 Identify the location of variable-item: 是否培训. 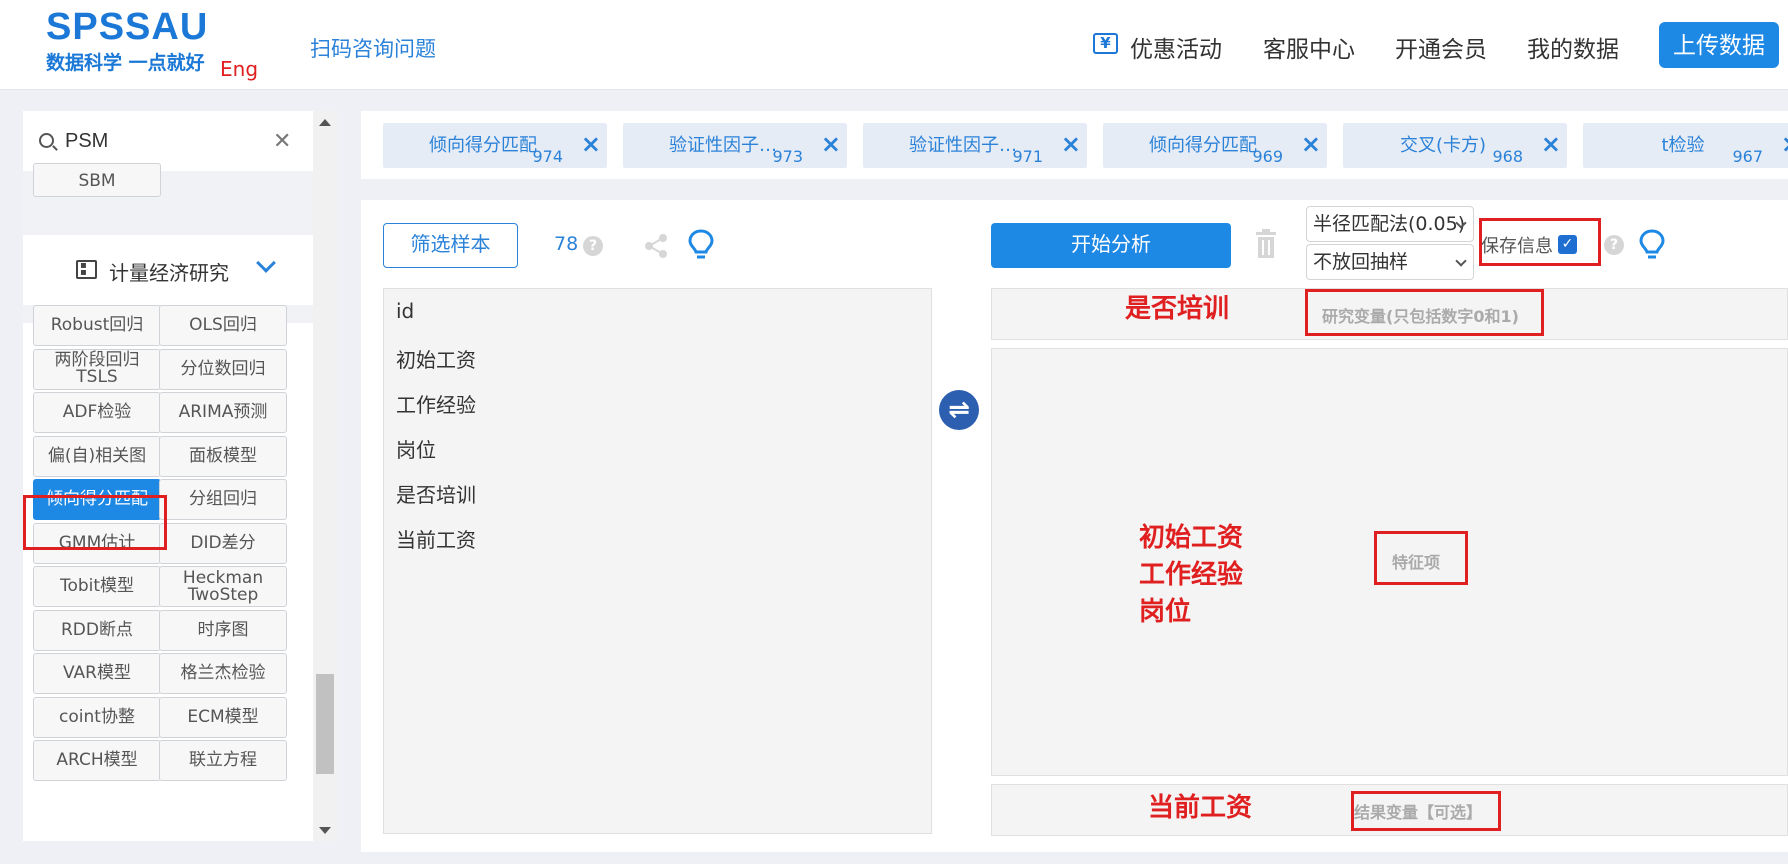
(436, 493).